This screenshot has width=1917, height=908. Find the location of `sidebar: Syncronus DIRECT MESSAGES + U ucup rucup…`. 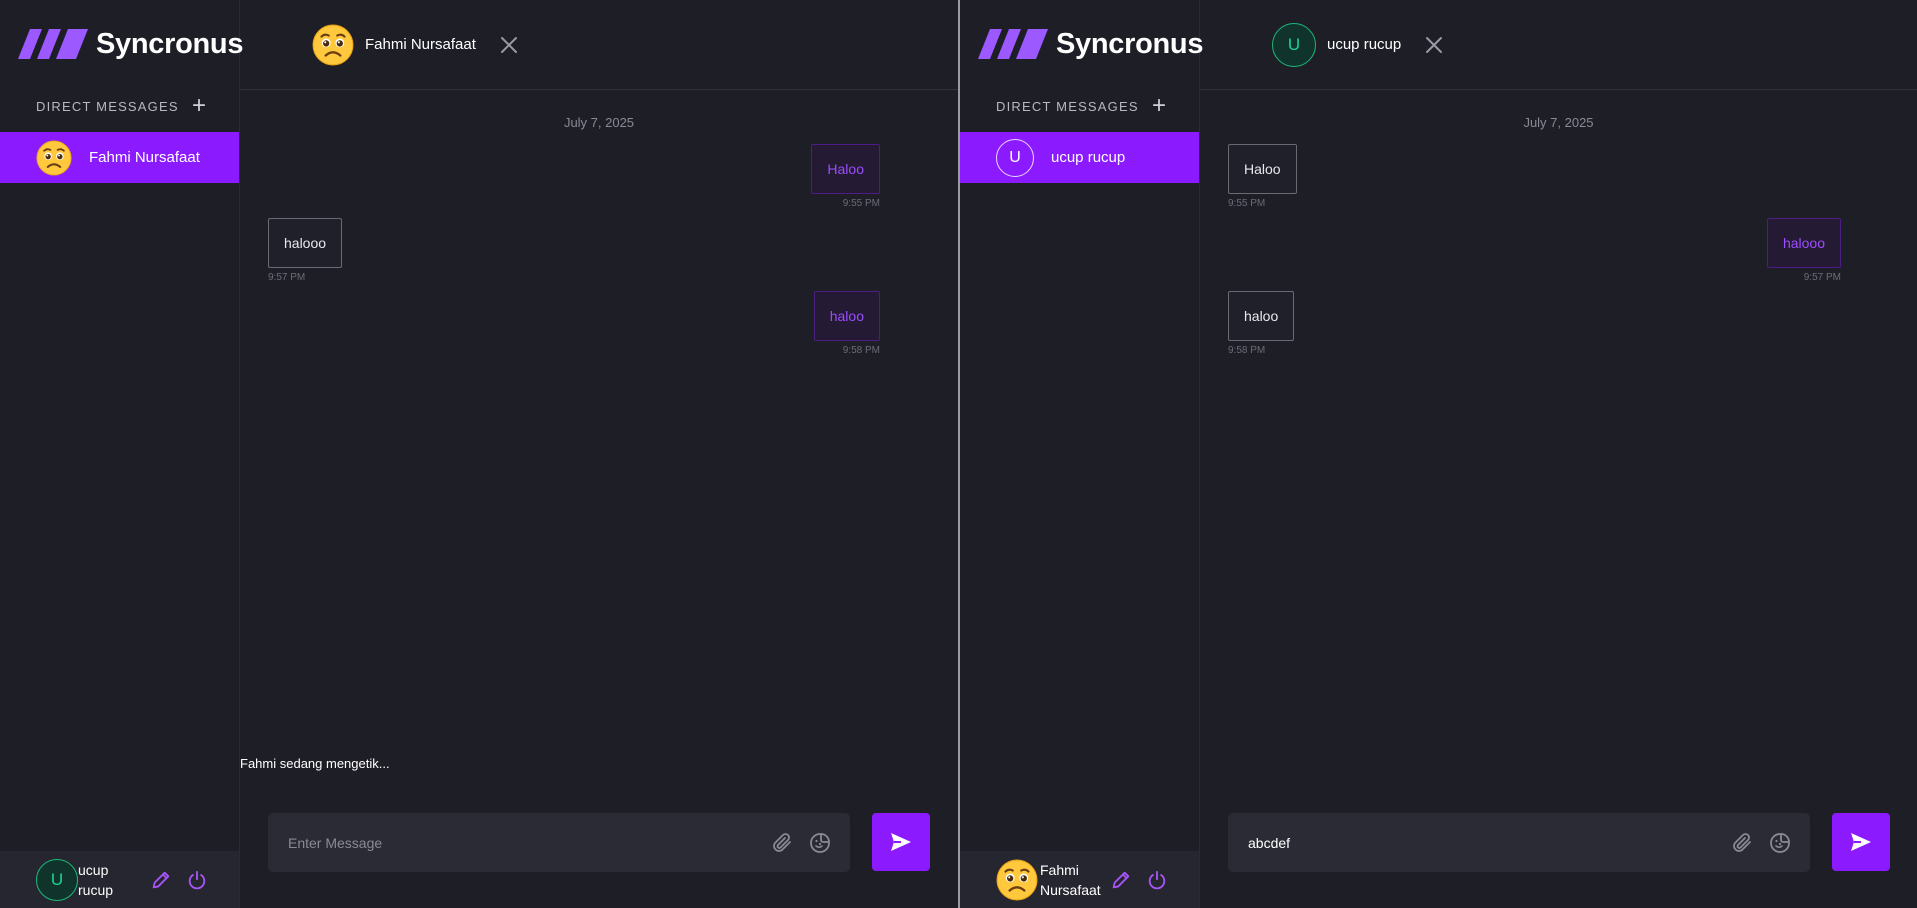

sidebar: Syncronus DIRECT MESSAGES + U ucup rucup… is located at coordinates (1081, 454).